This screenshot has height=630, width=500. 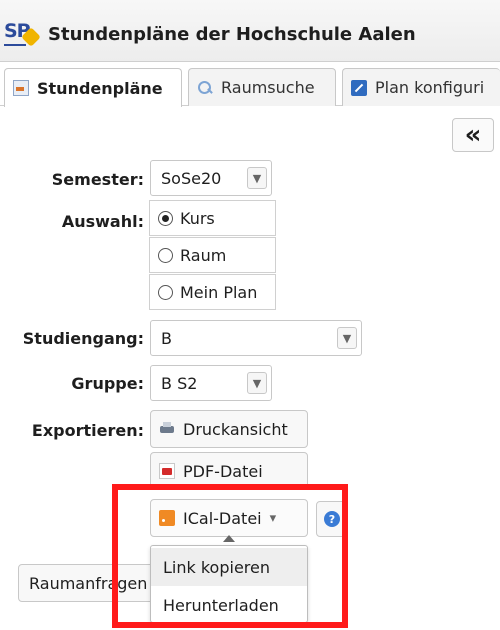 What do you see at coordinates (229, 567) in the screenshot?
I see `menu-item-link-kopieren: Link kopieren` at bounding box center [229, 567].